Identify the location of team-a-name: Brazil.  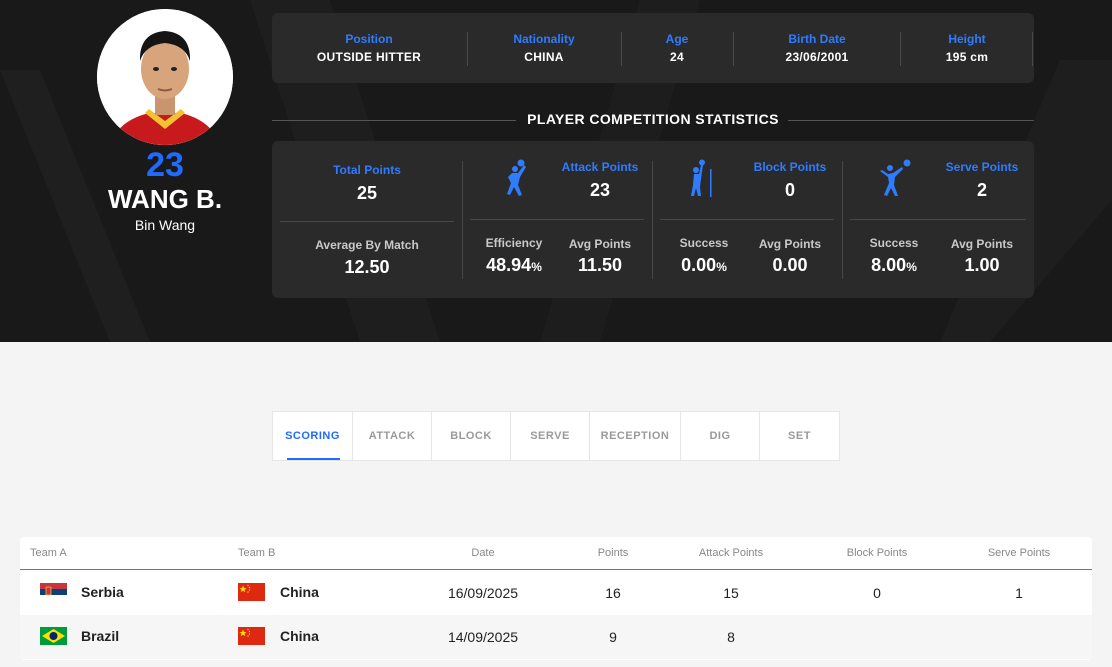
(100, 636).